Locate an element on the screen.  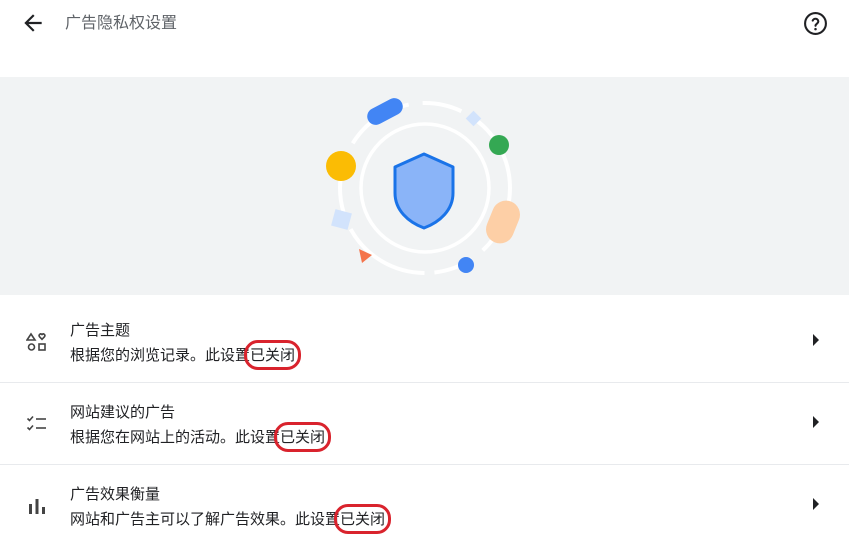
setting-description-text: 根据您的浏览记录。此设置 is located at coordinates (160, 355).